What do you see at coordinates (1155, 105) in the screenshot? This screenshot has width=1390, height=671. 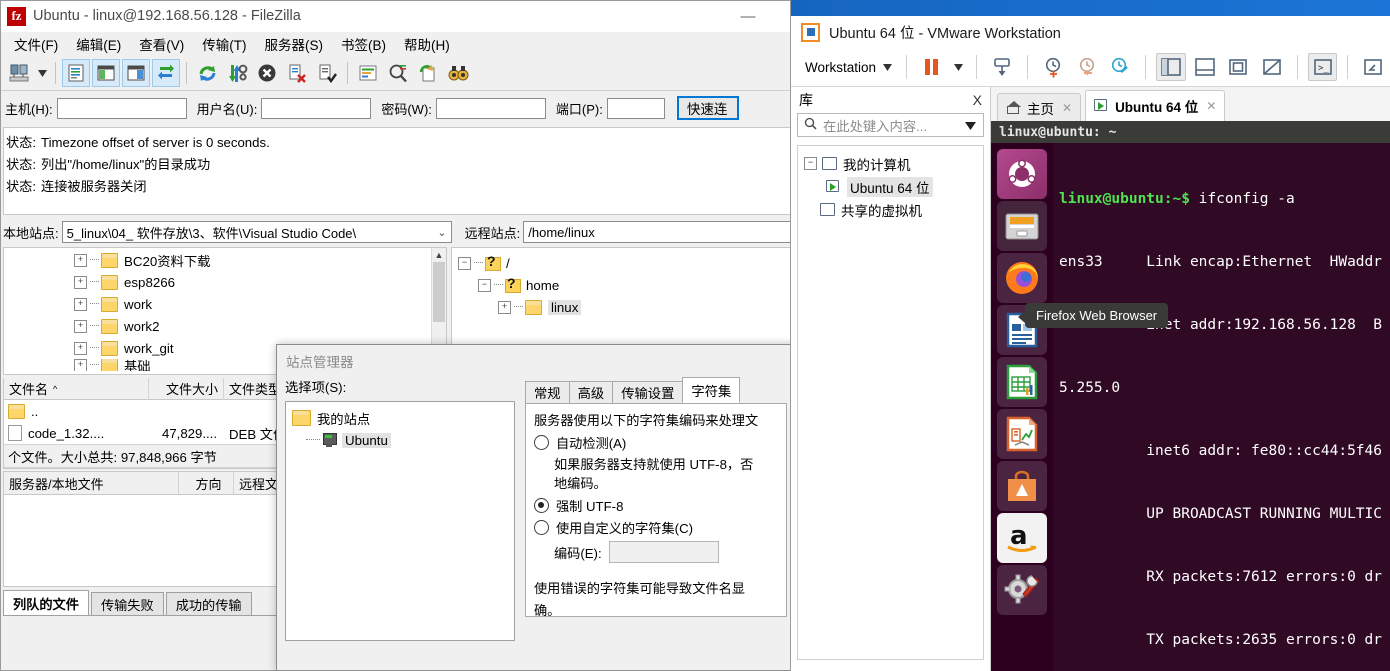 I see `tab-ubuntu-64: Ubuntu 64 位 ✕` at bounding box center [1155, 105].